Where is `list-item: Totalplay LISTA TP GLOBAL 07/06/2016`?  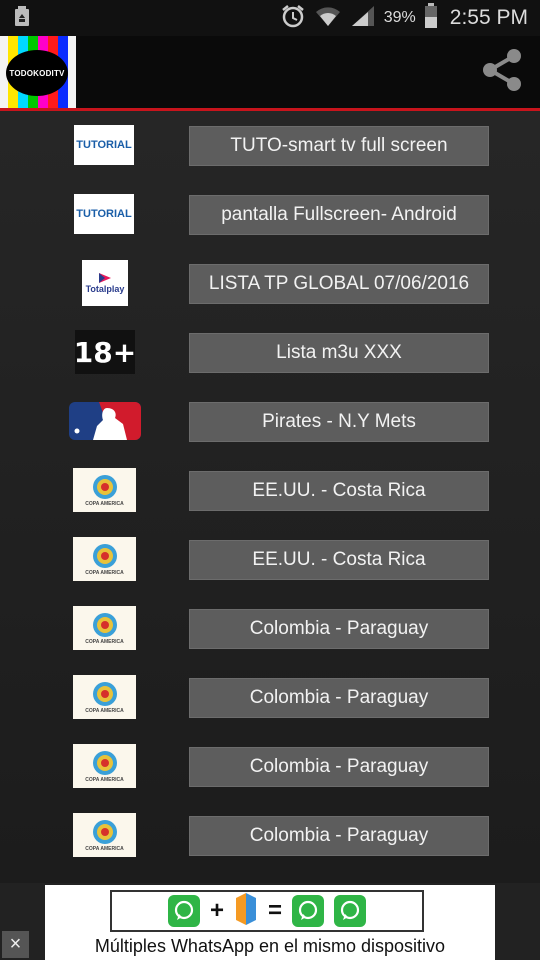 list-item: Totalplay LISTA TP GLOBAL 07/06/2016 is located at coordinates (270, 283).